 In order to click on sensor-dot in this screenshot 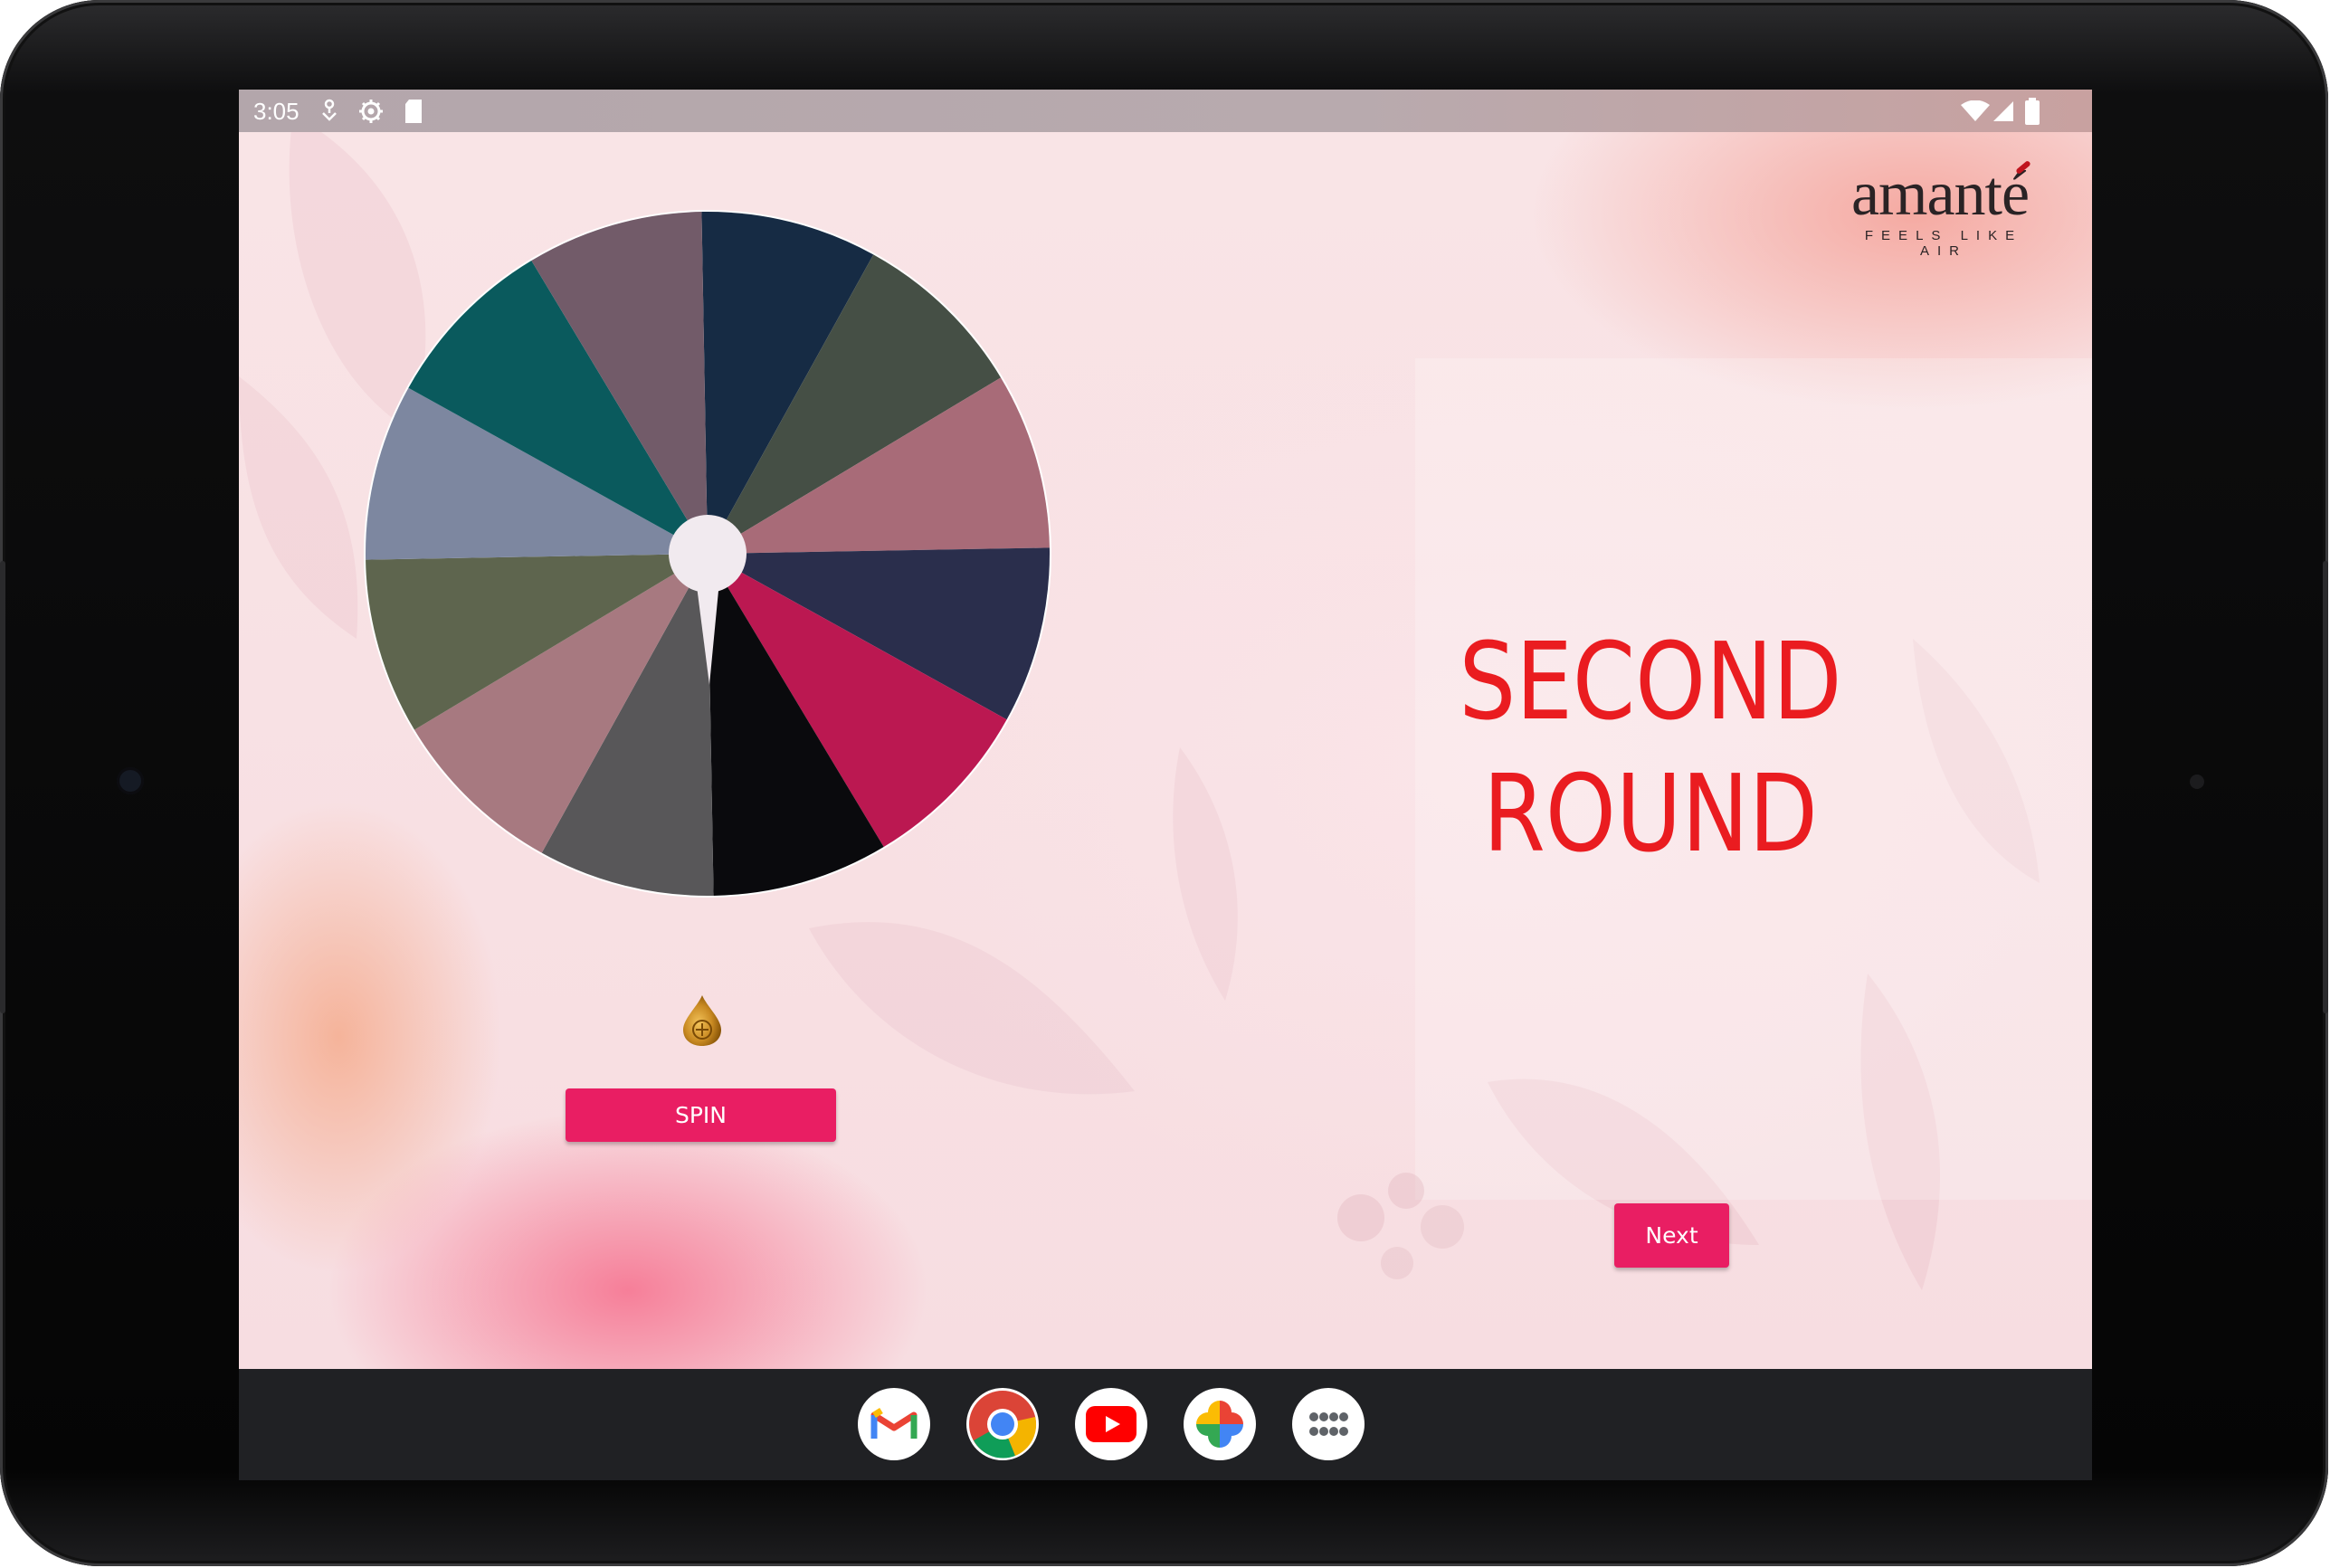, I will do `click(2197, 782)`.